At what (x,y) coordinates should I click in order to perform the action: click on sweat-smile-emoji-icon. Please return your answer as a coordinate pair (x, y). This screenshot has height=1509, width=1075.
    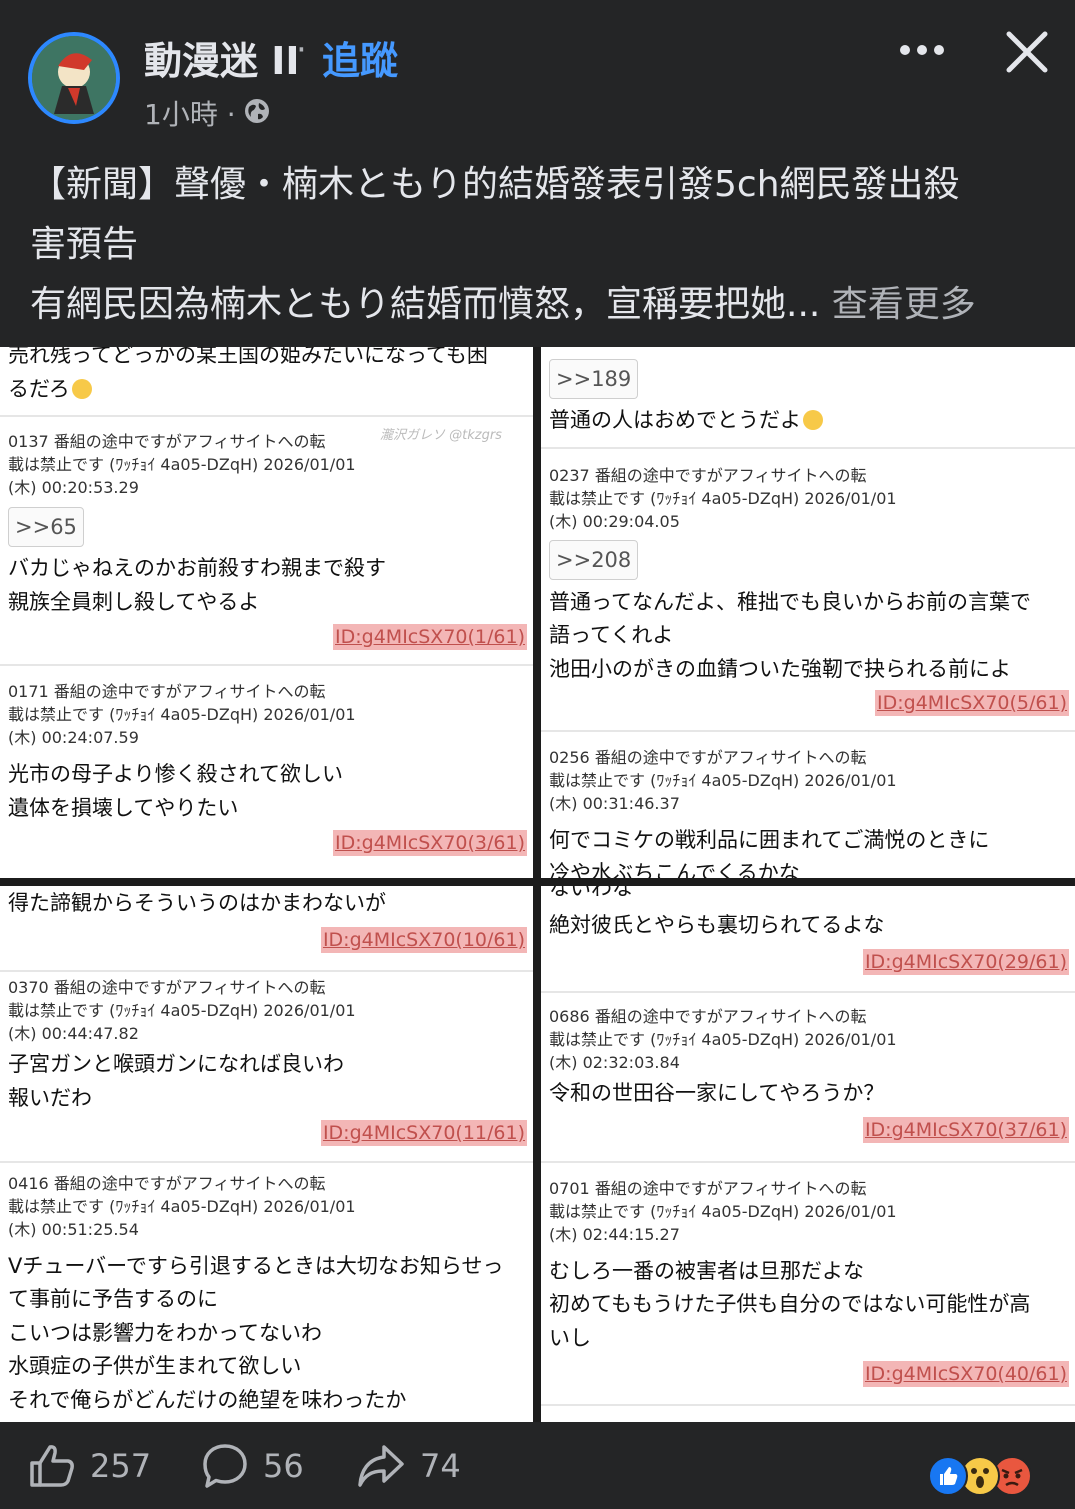
    Looking at the image, I should click on (813, 420).